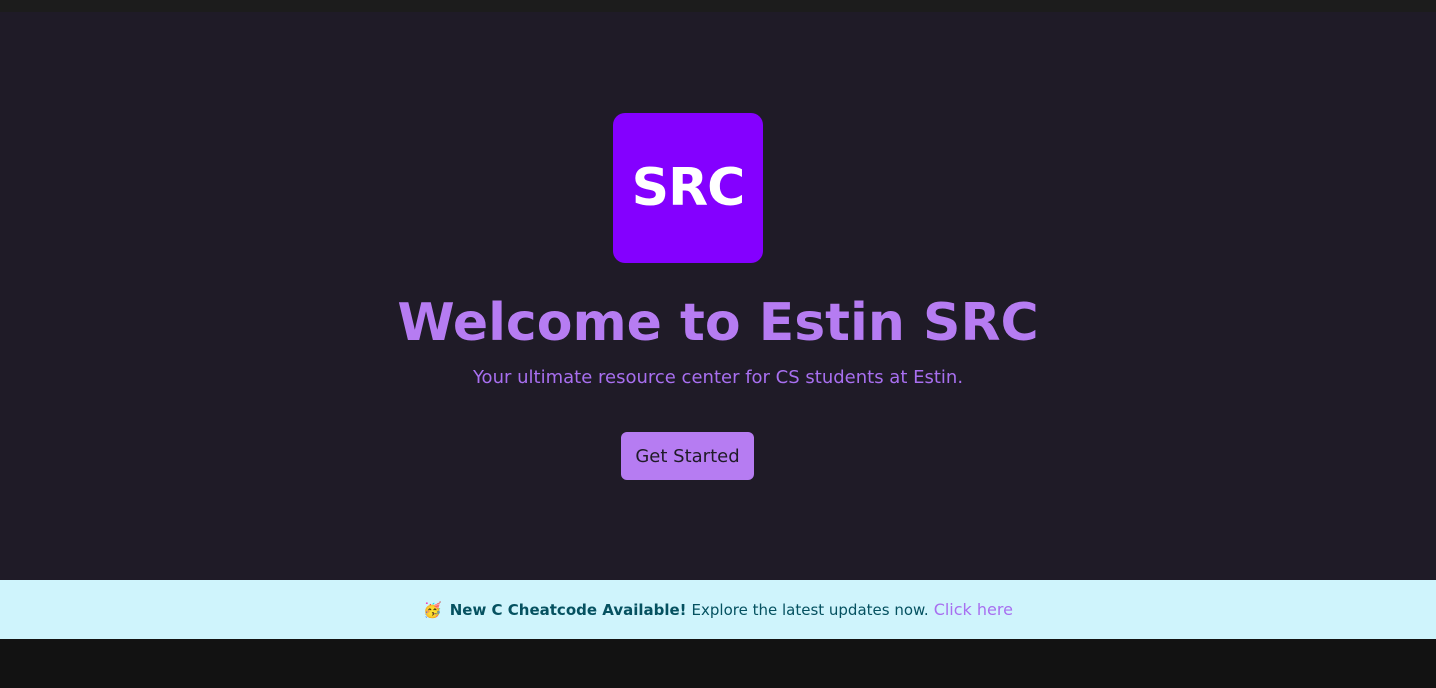 Image resolution: width=1436 pixels, height=688 pixels. What do you see at coordinates (718, 6) in the screenshot?
I see `top-bar` at bounding box center [718, 6].